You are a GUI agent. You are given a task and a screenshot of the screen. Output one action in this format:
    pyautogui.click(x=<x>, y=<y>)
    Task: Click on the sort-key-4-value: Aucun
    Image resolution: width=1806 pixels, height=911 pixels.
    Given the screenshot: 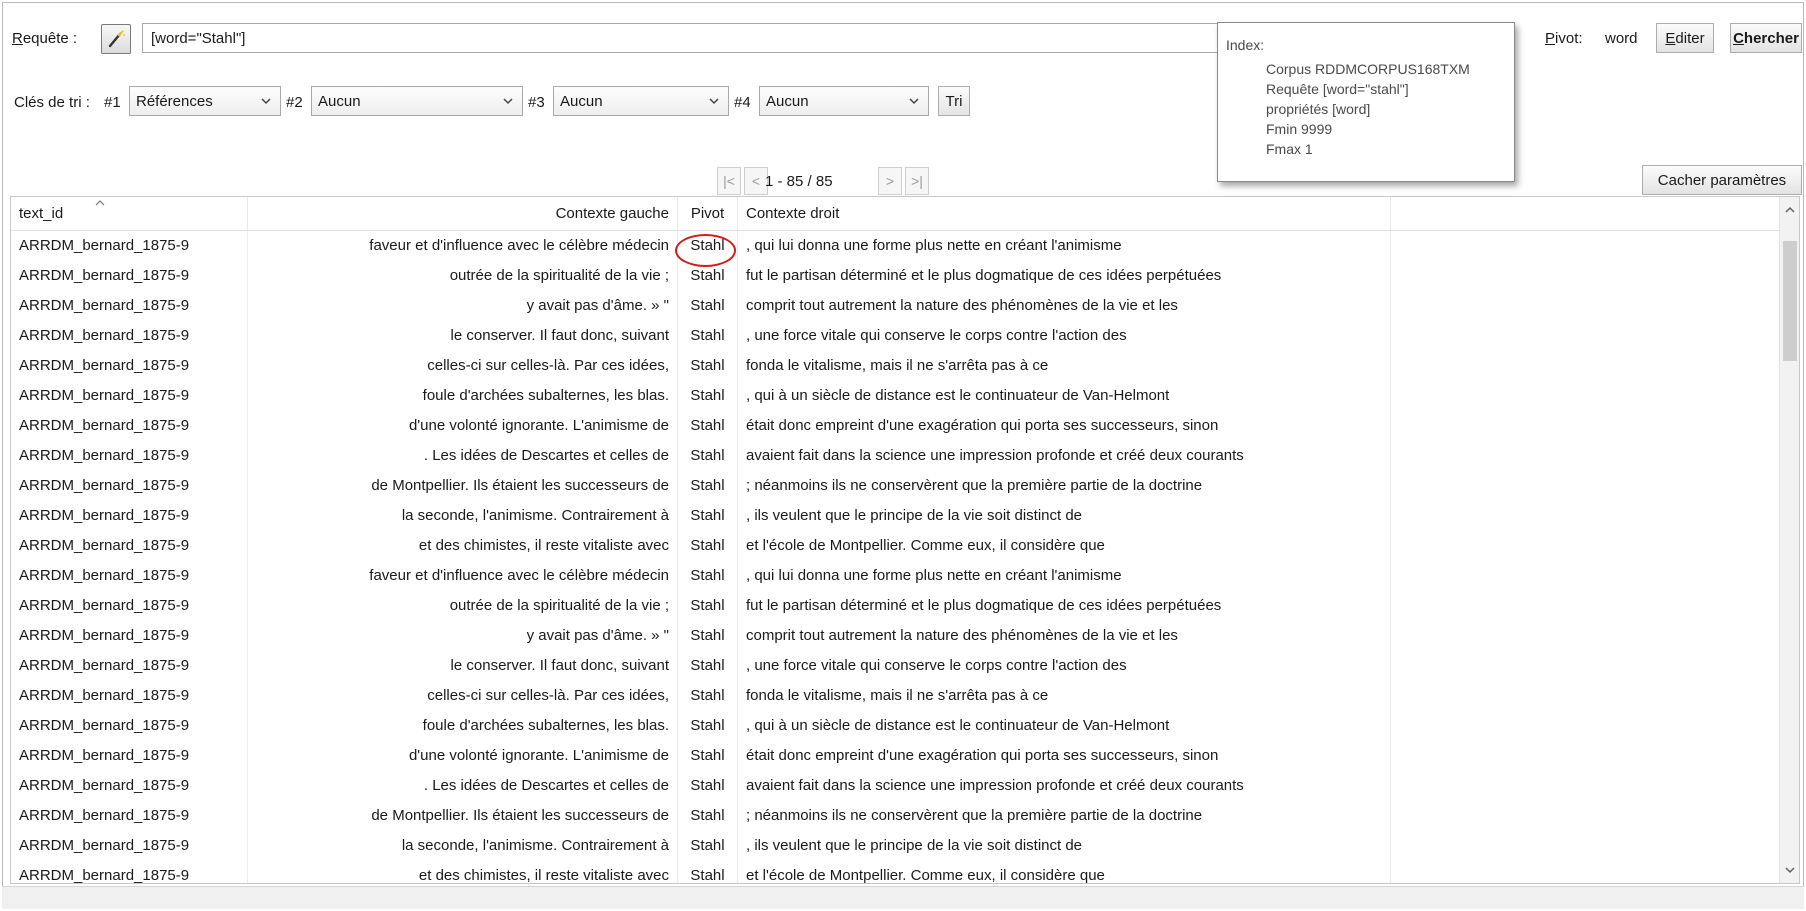 What is the action you would take?
    pyautogui.click(x=787, y=101)
    